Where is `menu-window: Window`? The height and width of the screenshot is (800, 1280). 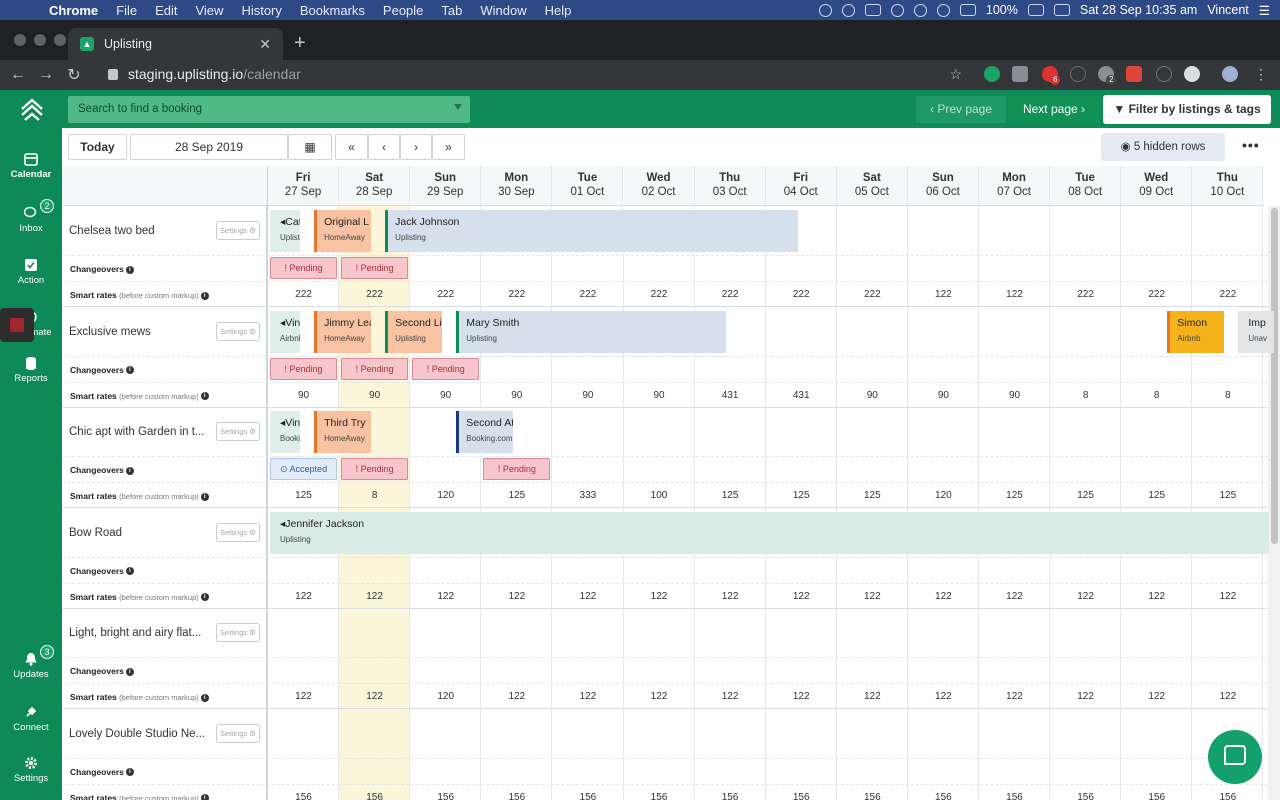 menu-window: Window is located at coordinates (503, 10).